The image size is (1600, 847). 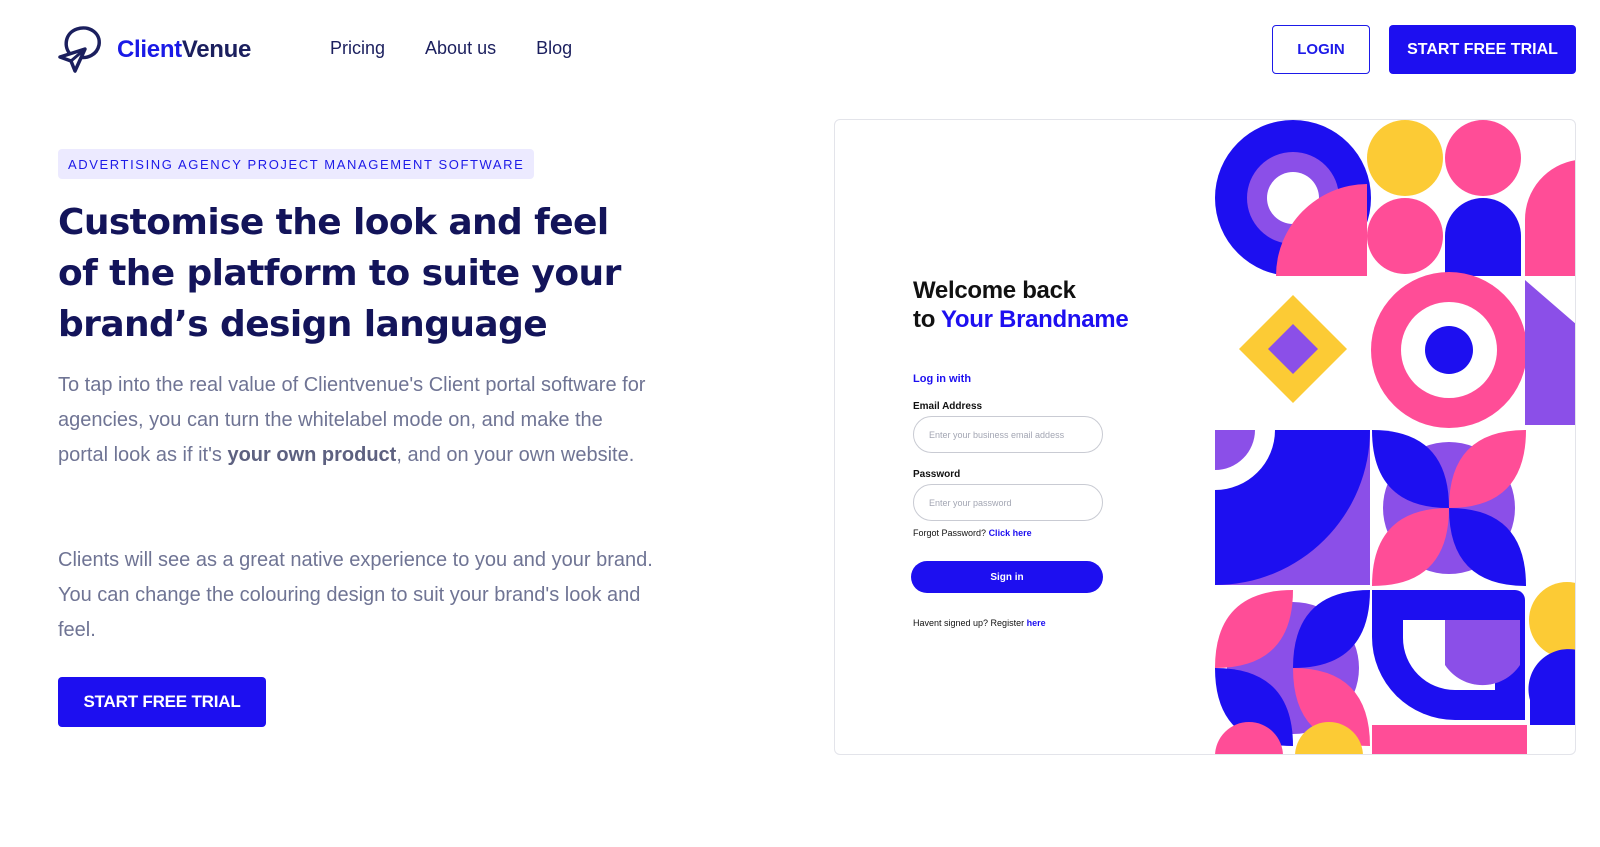 I want to click on login-with-label: Log in with, so click(x=942, y=379).